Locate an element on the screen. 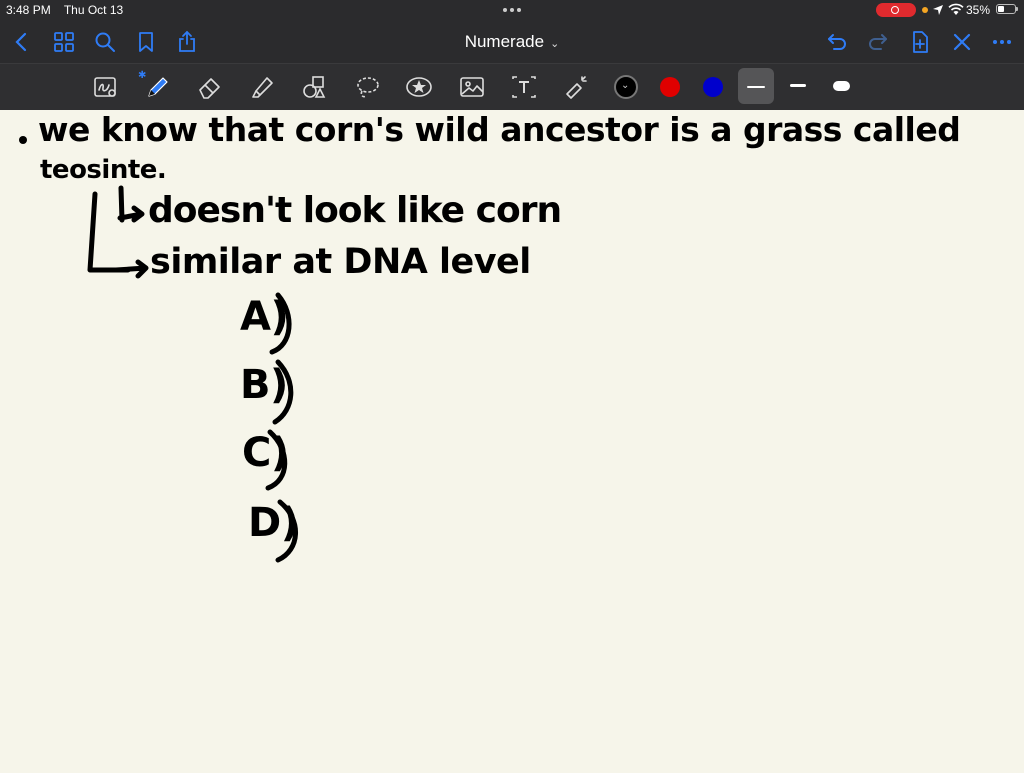 The width and height of the screenshot is (1024, 773). screen-recording-indicator is located at coordinates (896, 10).